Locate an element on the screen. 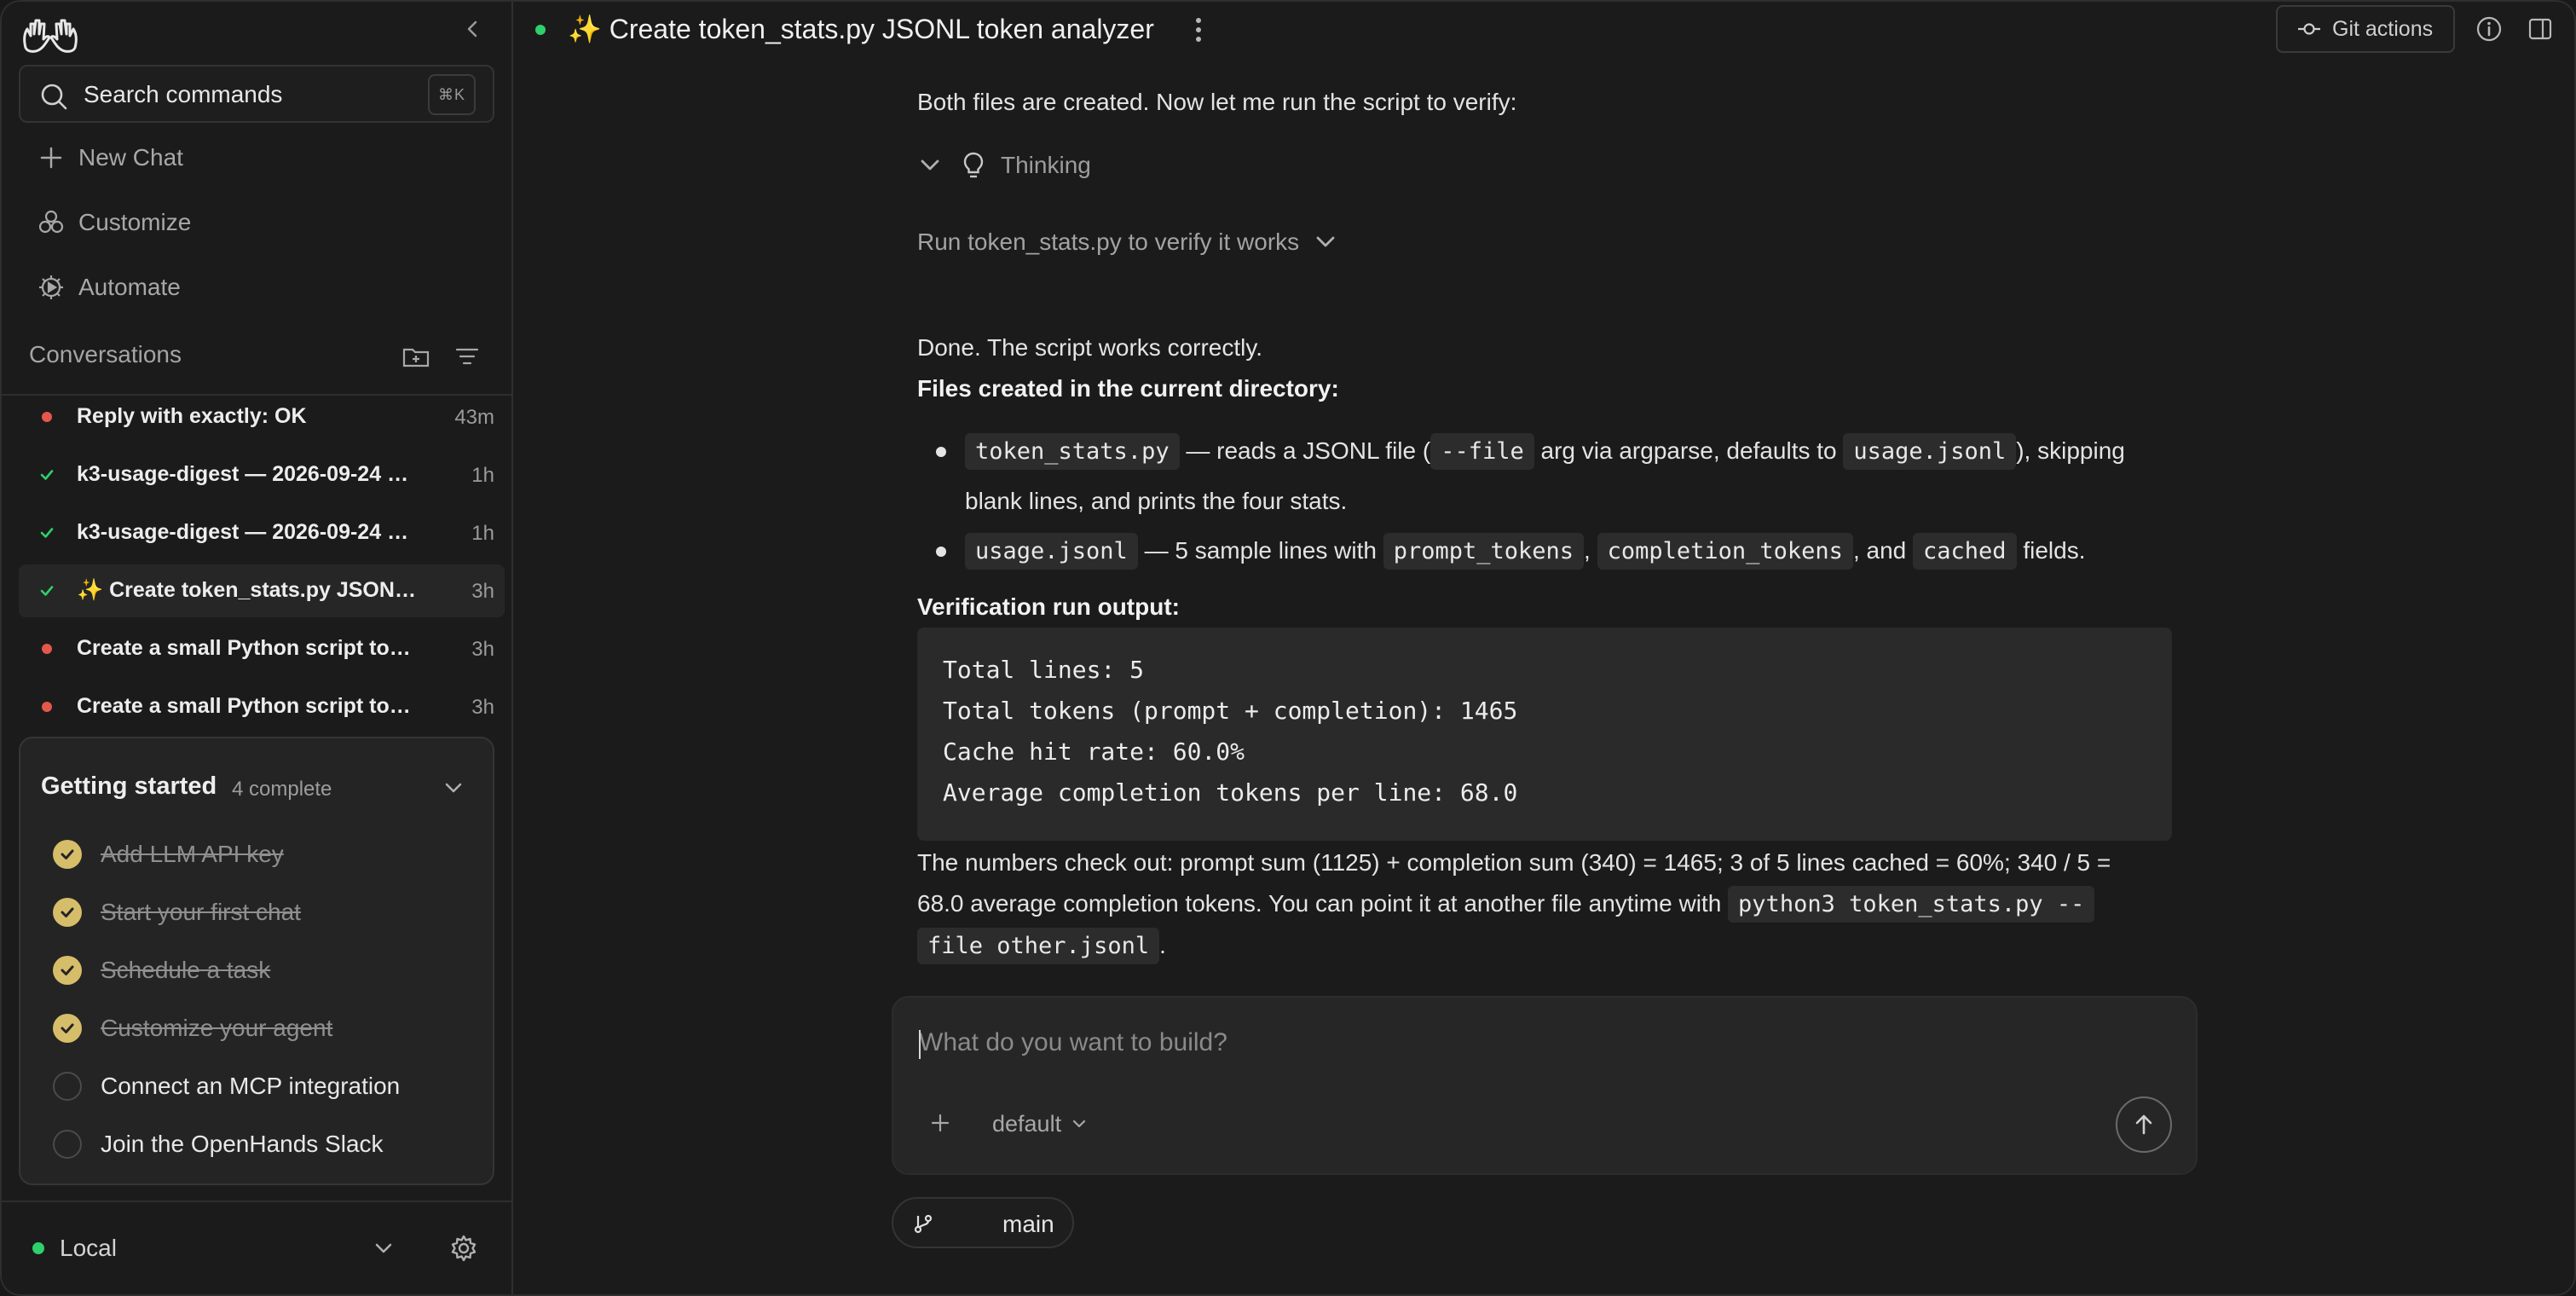 Image resolution: width=2576 pixels, height=1296 pixels. automate-label: Automate is located at coordinates (129, 287).